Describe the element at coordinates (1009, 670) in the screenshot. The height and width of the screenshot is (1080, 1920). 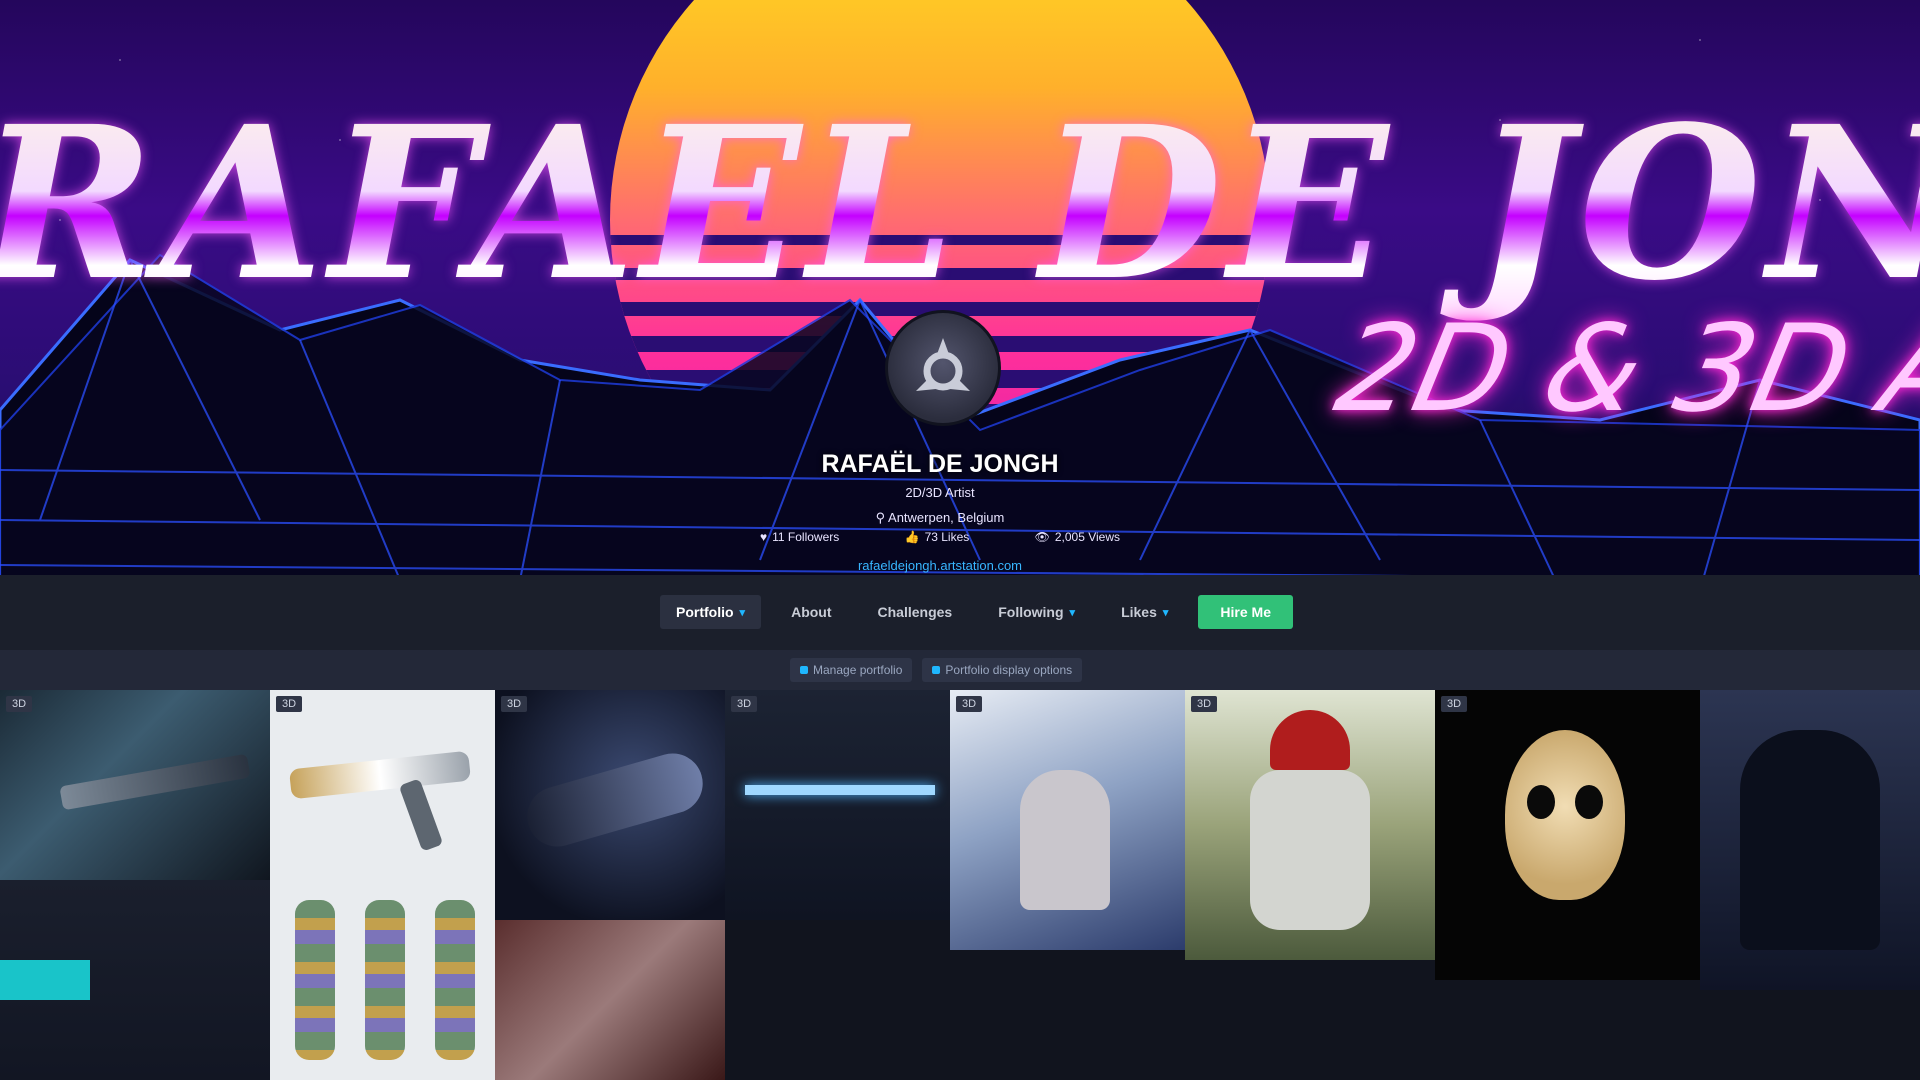
I see `chip-label: Portfolio display options` at that location.